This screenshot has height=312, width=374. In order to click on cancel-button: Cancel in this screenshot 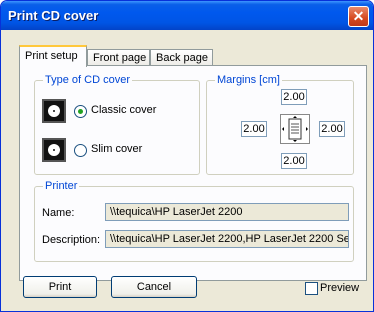, I will do `click(154, 287)`.